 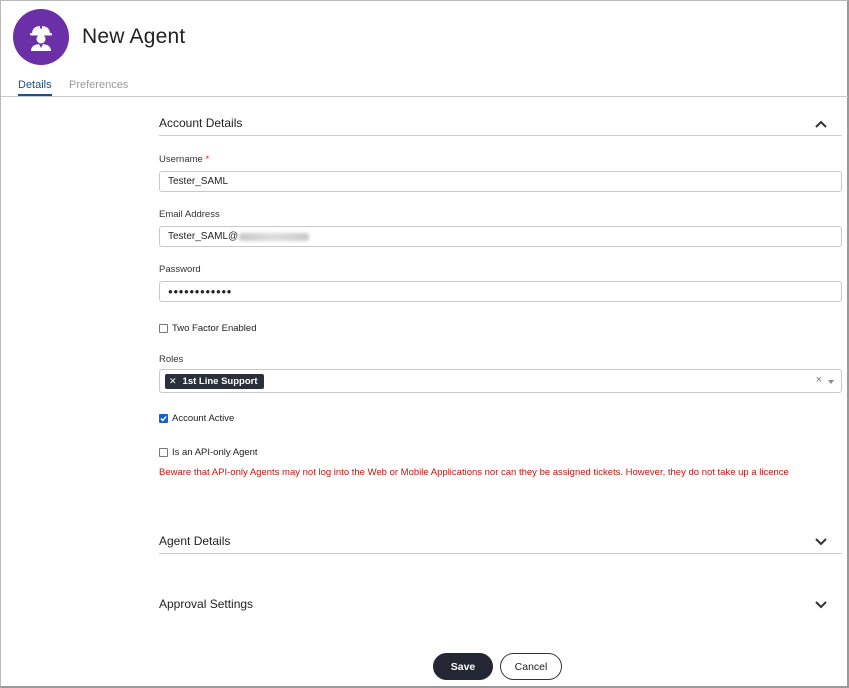 I want to click on account-details-label: Account Details, so click(x=201, y=123).